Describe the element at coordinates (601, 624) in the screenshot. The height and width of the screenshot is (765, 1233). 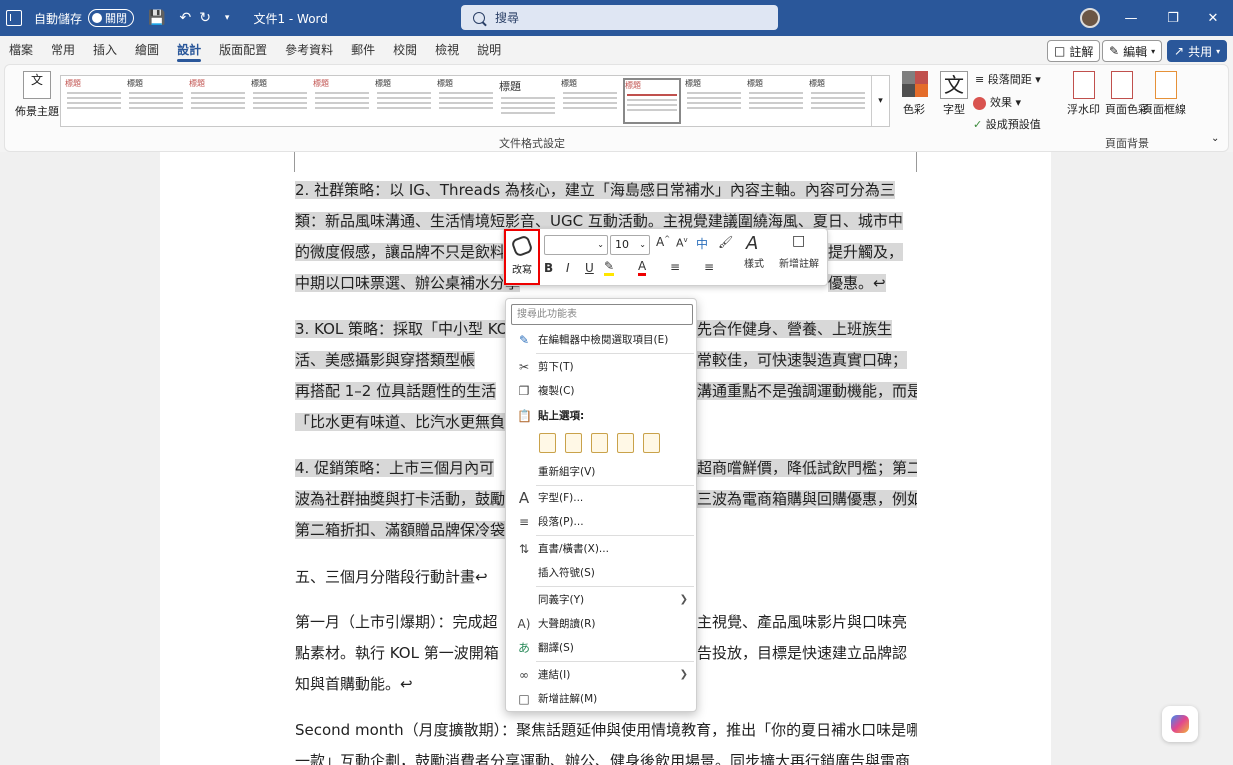
I see `menu-item-read-aloud: A) 大聲朗讀(R)` at that location.